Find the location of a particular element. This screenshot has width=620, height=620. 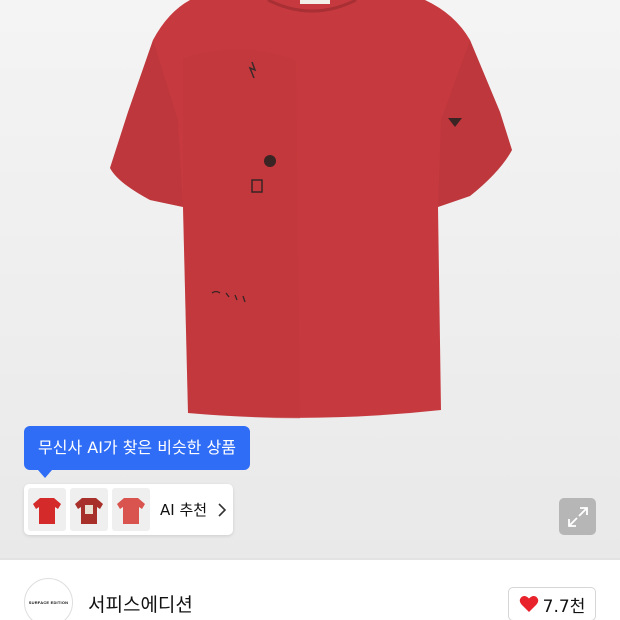

expand-icon is located at coordinates (577, 516).